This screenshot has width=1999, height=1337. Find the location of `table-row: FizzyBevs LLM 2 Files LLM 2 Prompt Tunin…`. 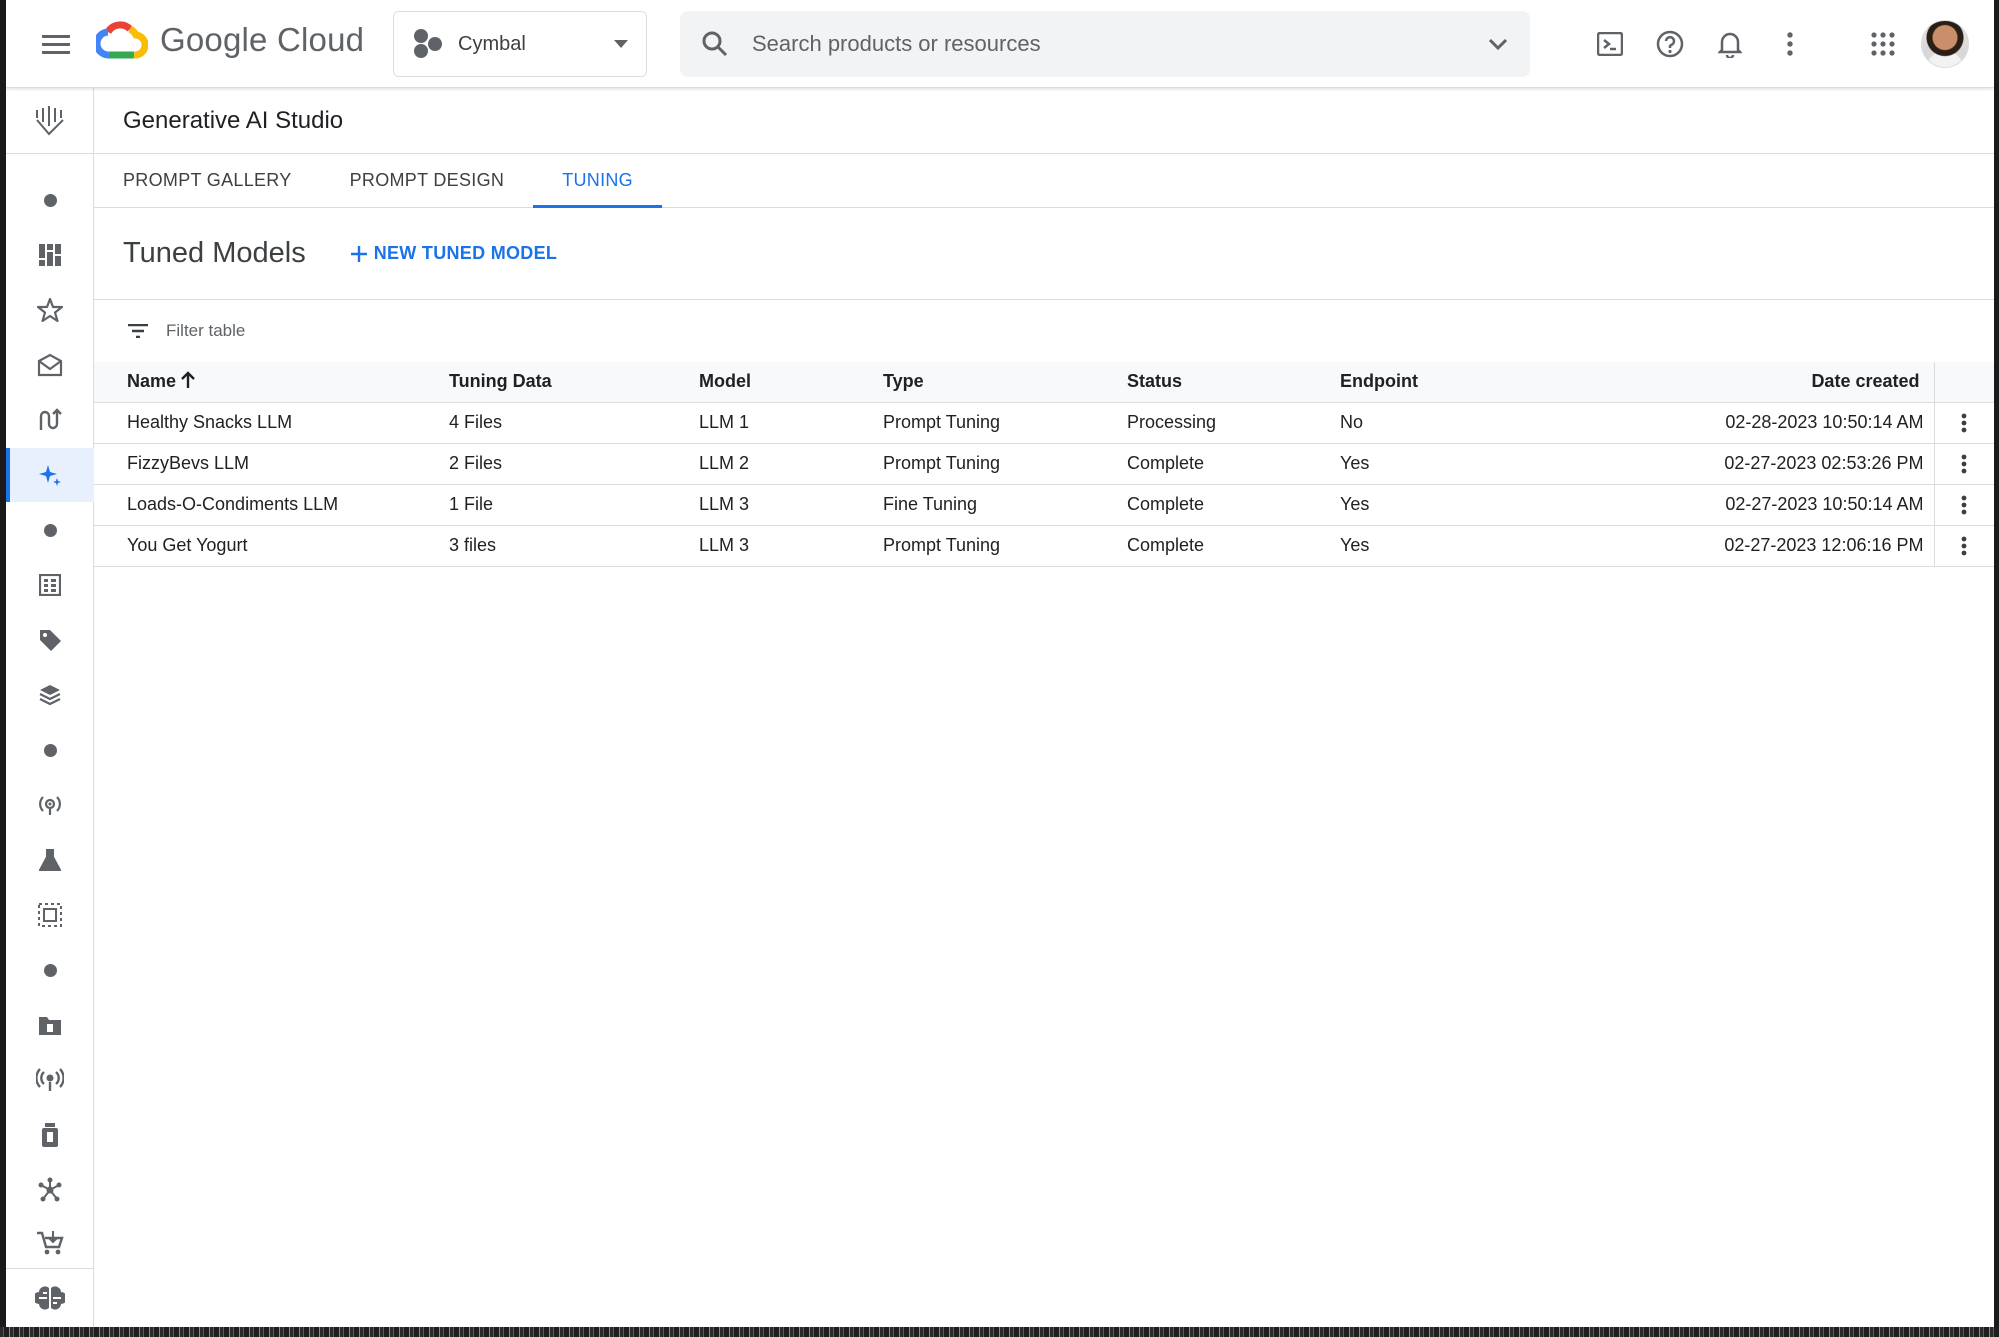

table-row: FizzyBevs LLM 2 Files LLM 2 Prompt Tunin… is located at coordinates (1044, 463).